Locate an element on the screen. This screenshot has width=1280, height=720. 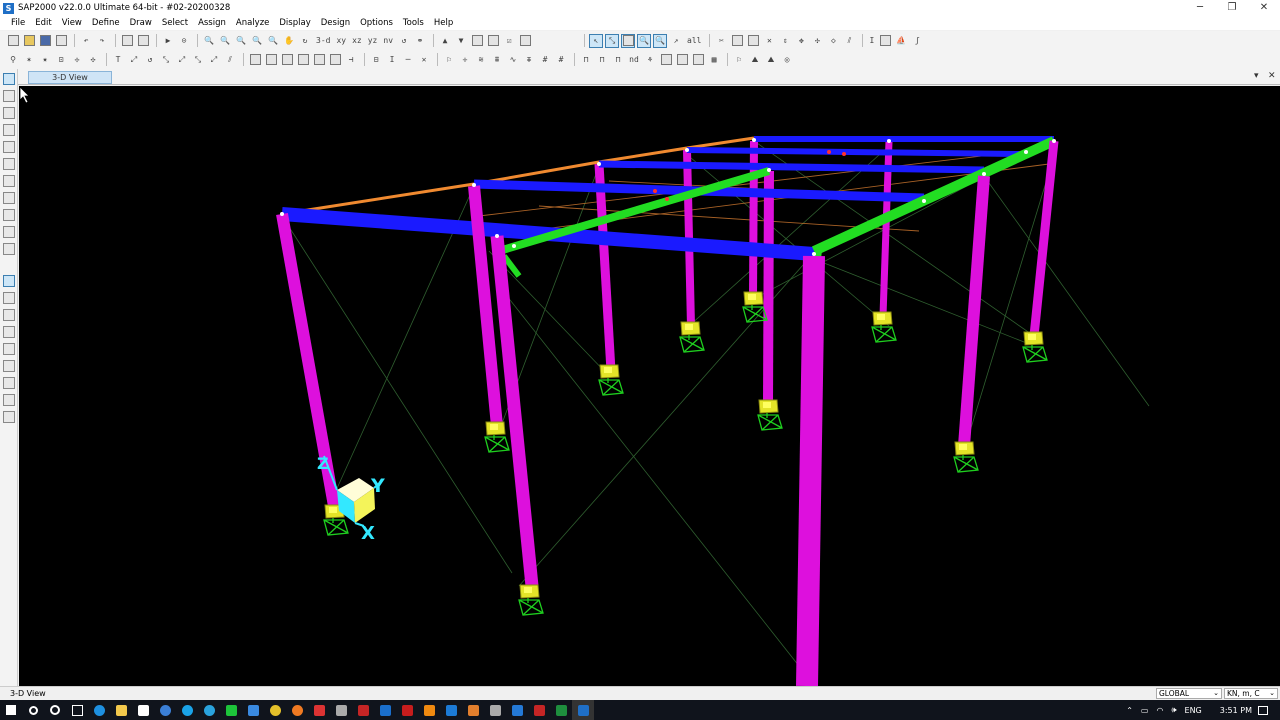
menu-define: Define is located at coordinates (106, 23).